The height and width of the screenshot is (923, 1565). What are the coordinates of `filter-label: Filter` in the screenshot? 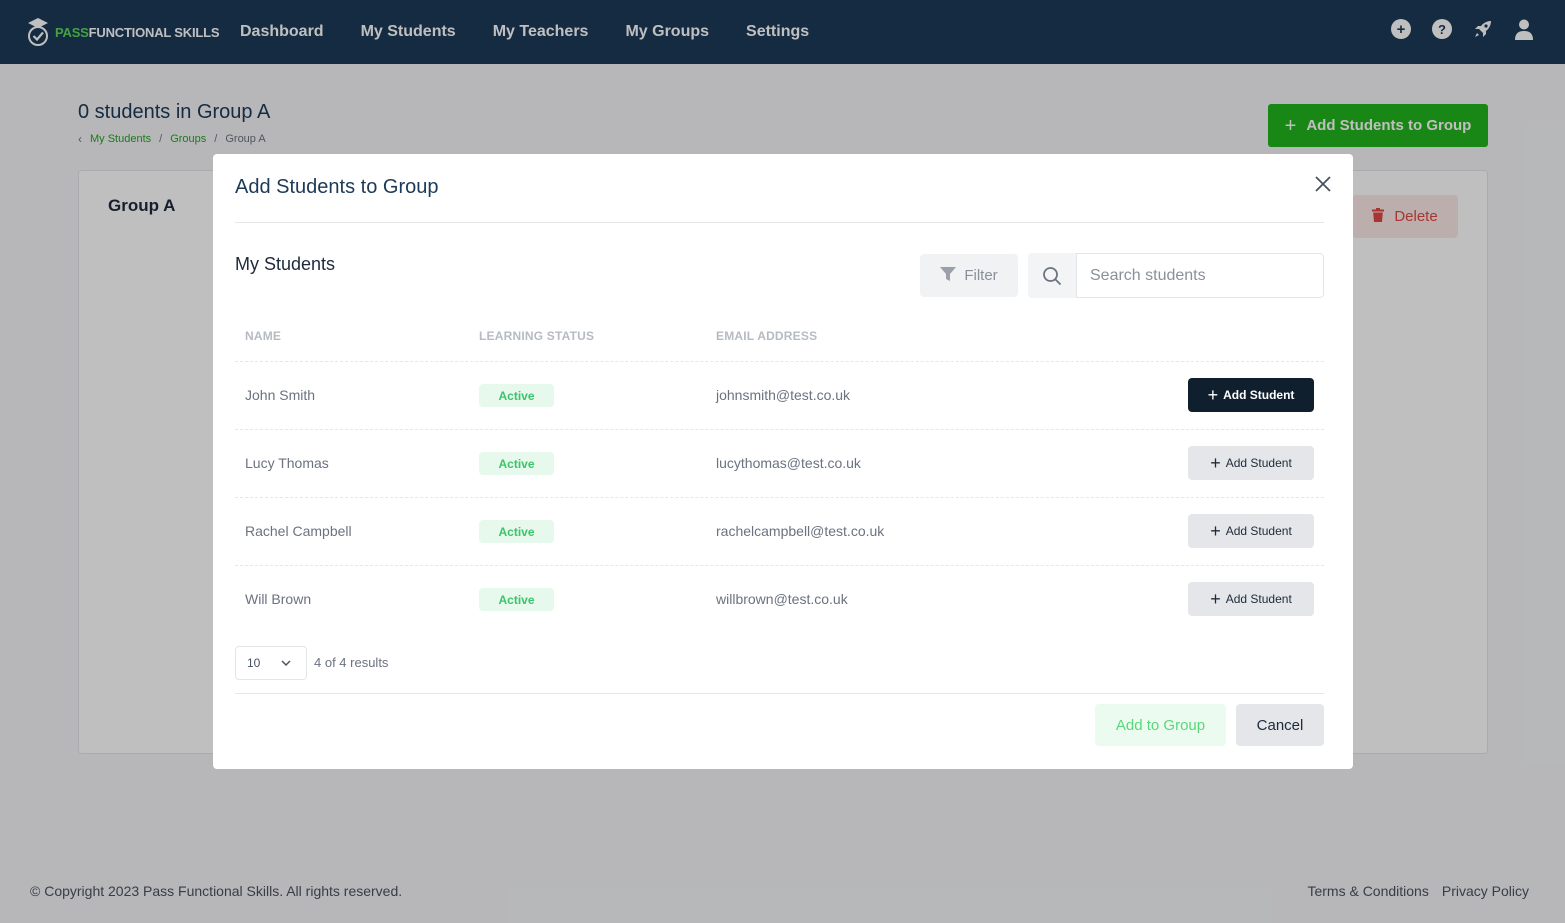 It's located at (981, 275).